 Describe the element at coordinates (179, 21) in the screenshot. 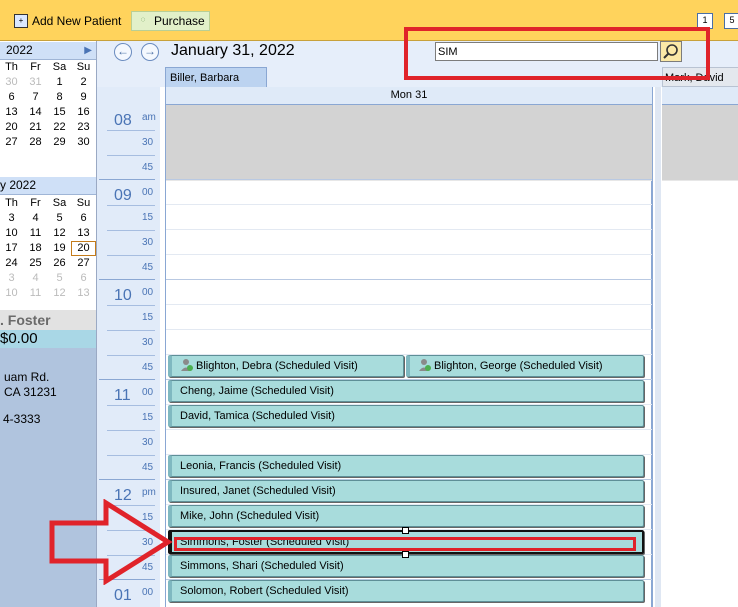

I see `purchase-label: Purchase` at that location.